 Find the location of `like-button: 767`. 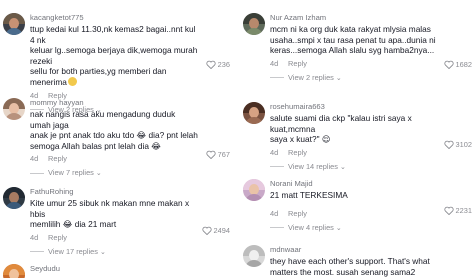

like-button: 767 is located at coordinates (218, 154).